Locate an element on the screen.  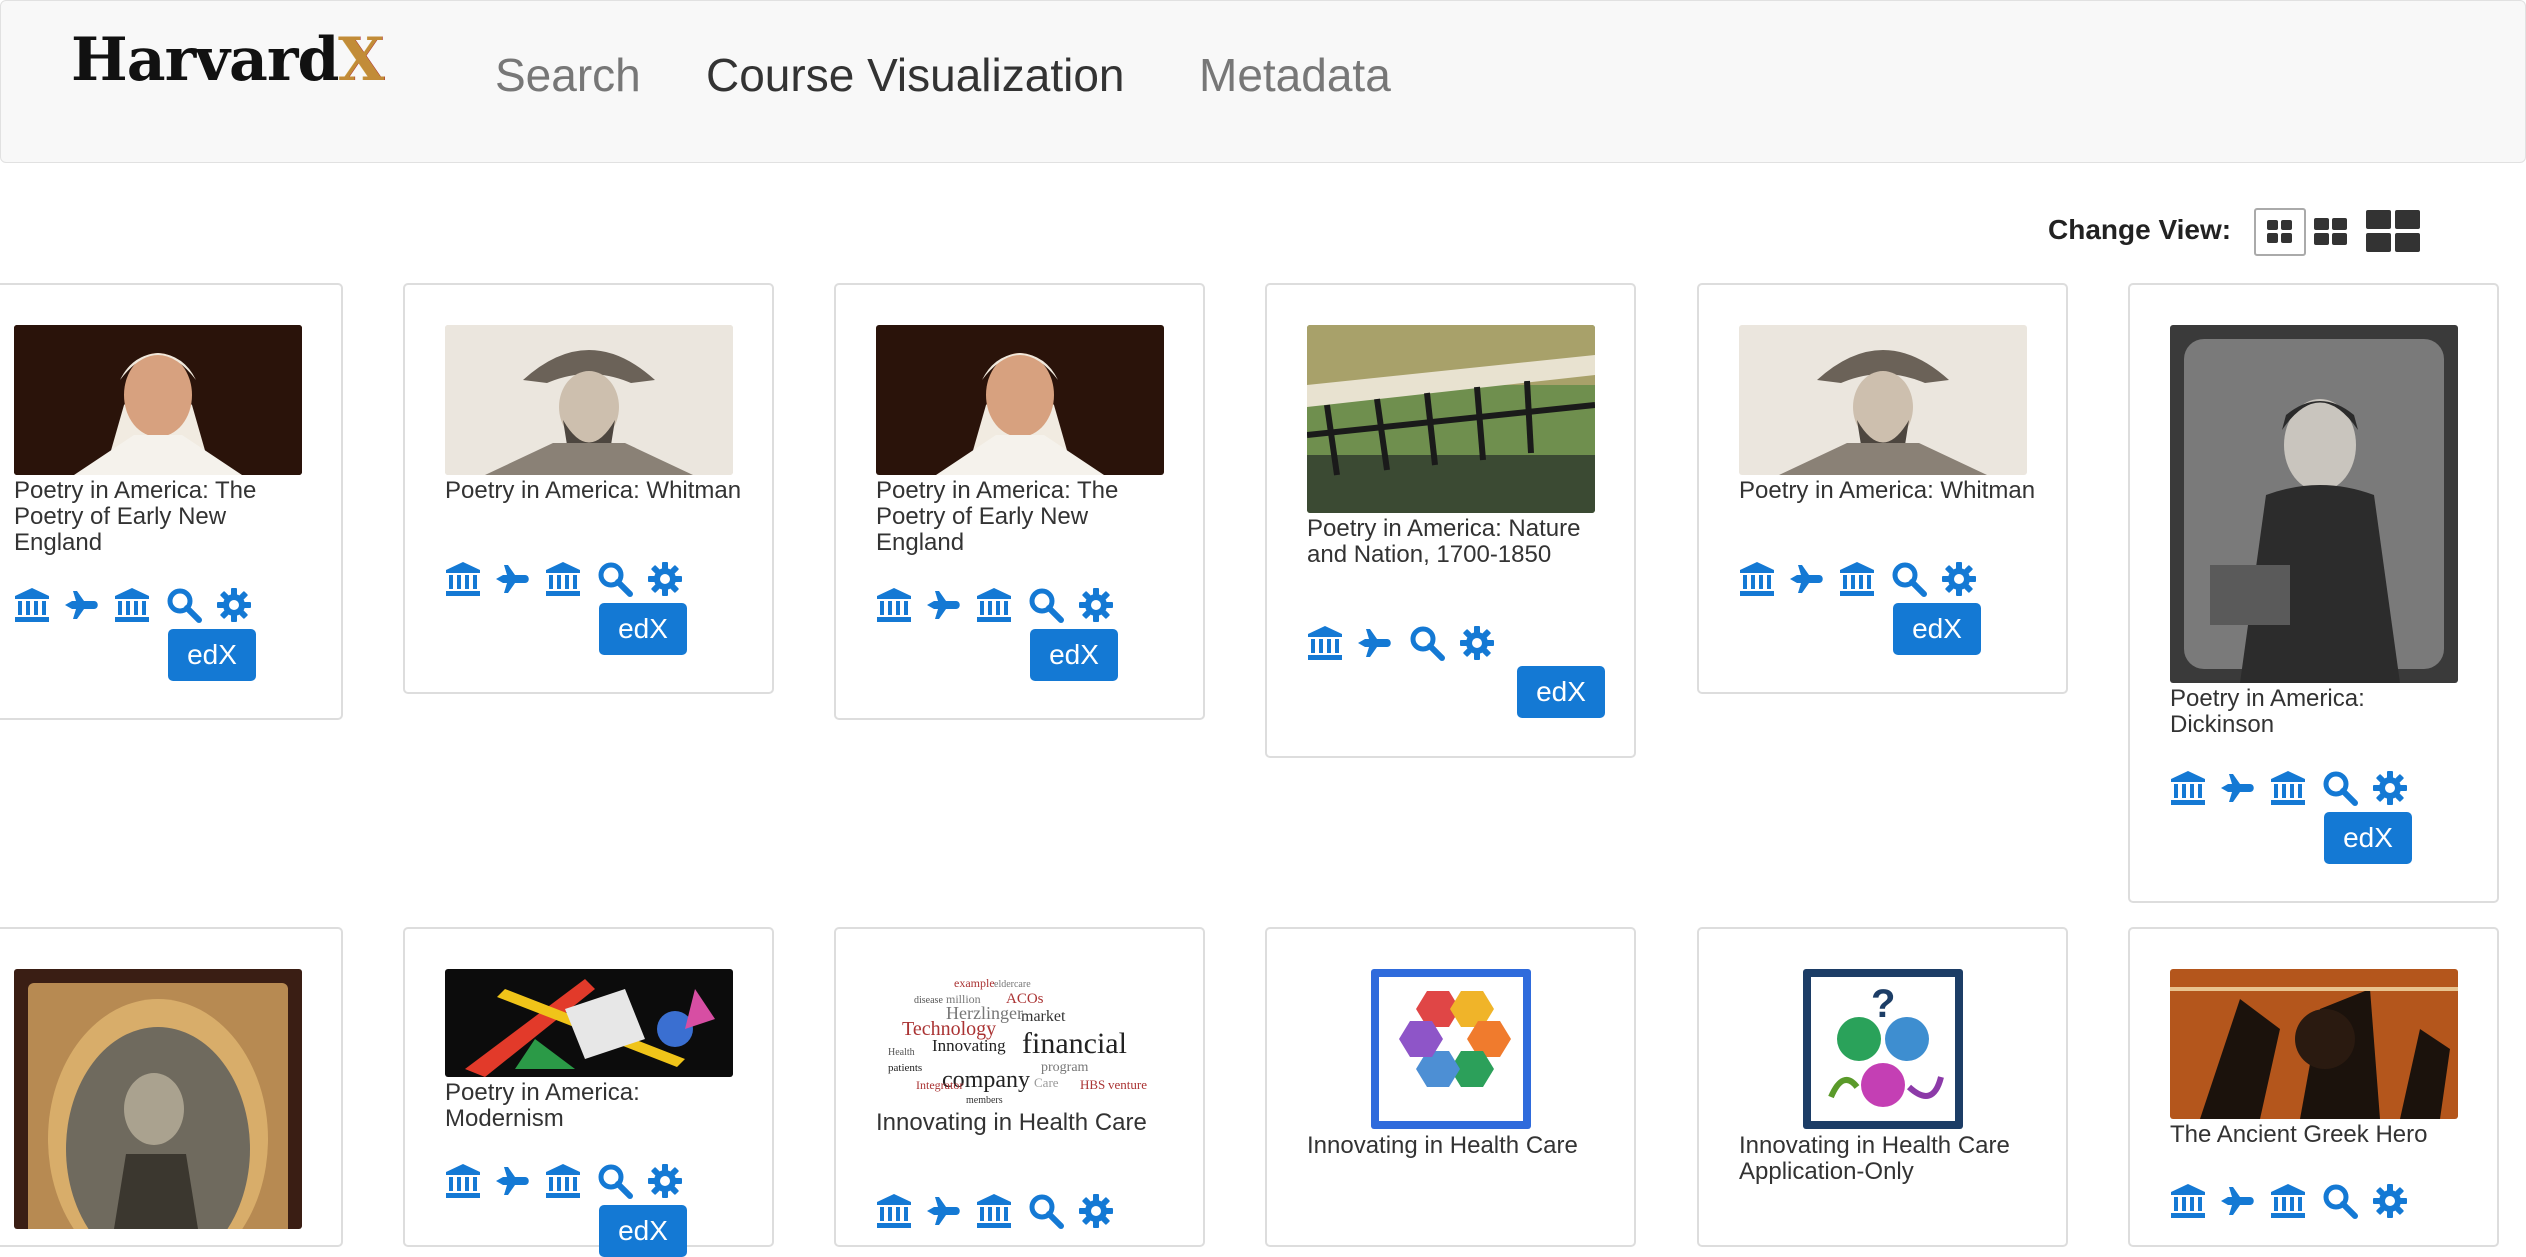
course-card: The Ancient Greek Hero is located at coordinates (2313, 1087).